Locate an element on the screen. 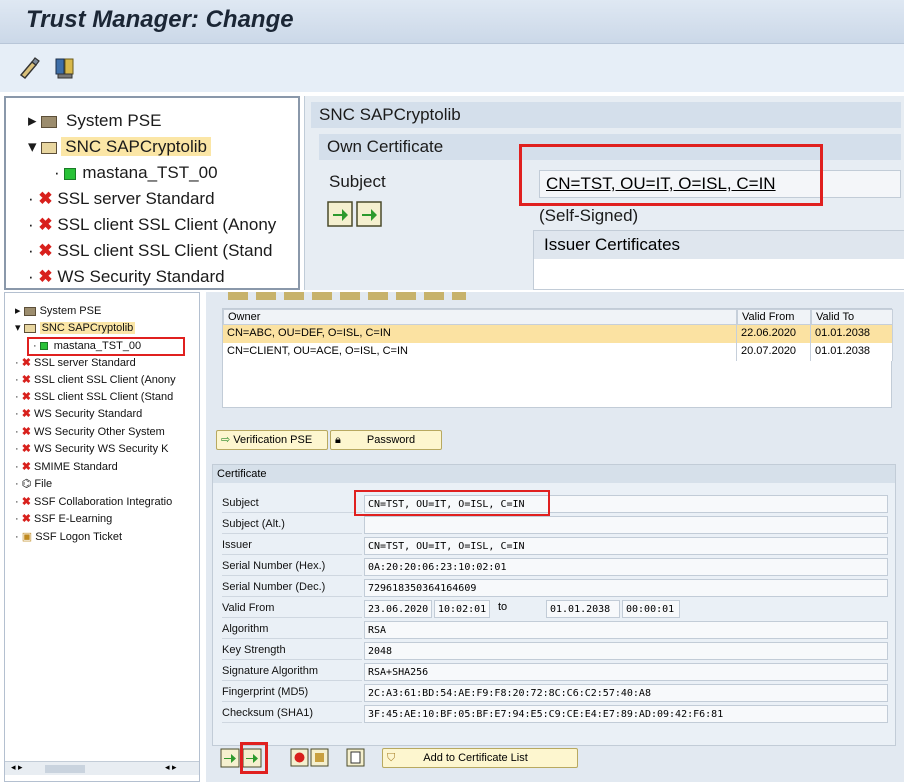 The width and height of the screenshot is (904, 782). value-subject-alt is located at coordinates (626, 525).